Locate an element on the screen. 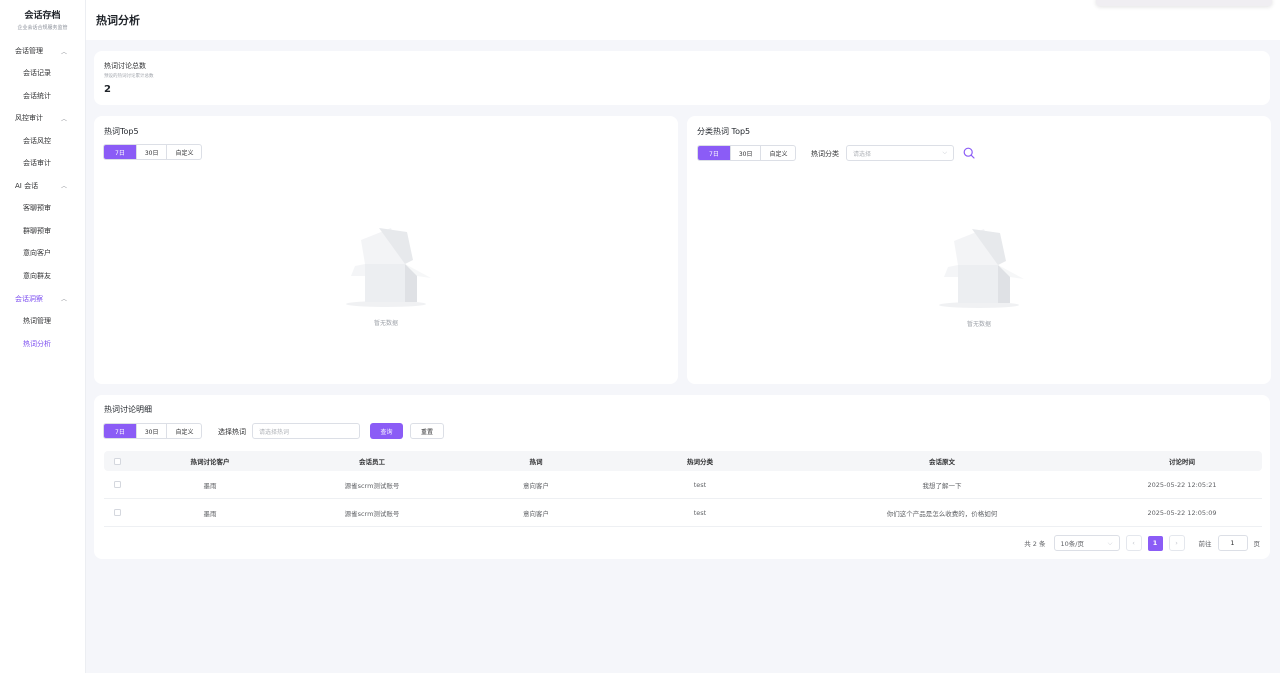  group-head-session-manage: 会话管理 ︿ is located at coordinates (42, 51).